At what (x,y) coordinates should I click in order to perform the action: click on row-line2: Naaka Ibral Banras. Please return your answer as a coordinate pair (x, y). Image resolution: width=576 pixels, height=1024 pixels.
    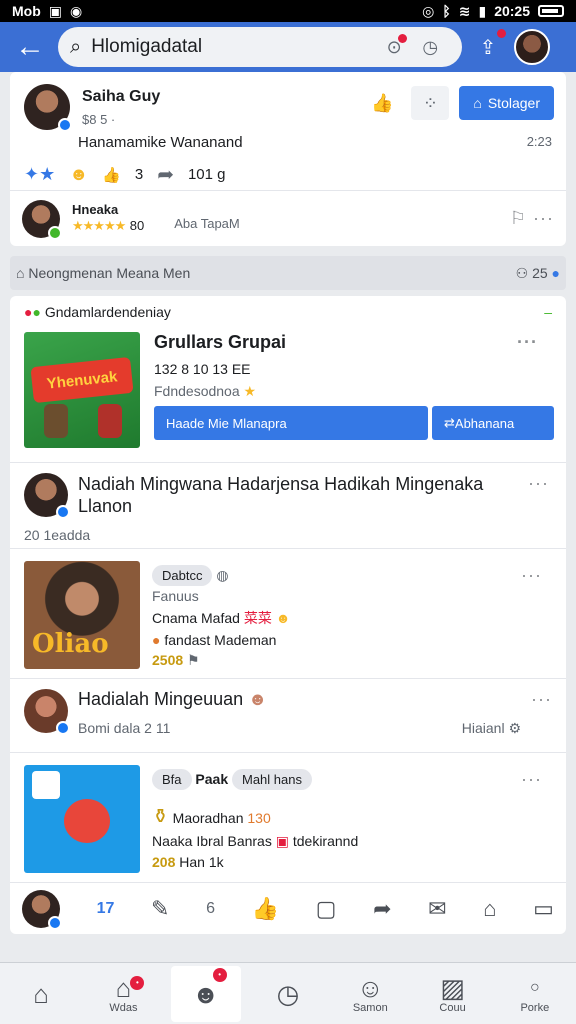
    Looking at the image, I should click on (212, 841).